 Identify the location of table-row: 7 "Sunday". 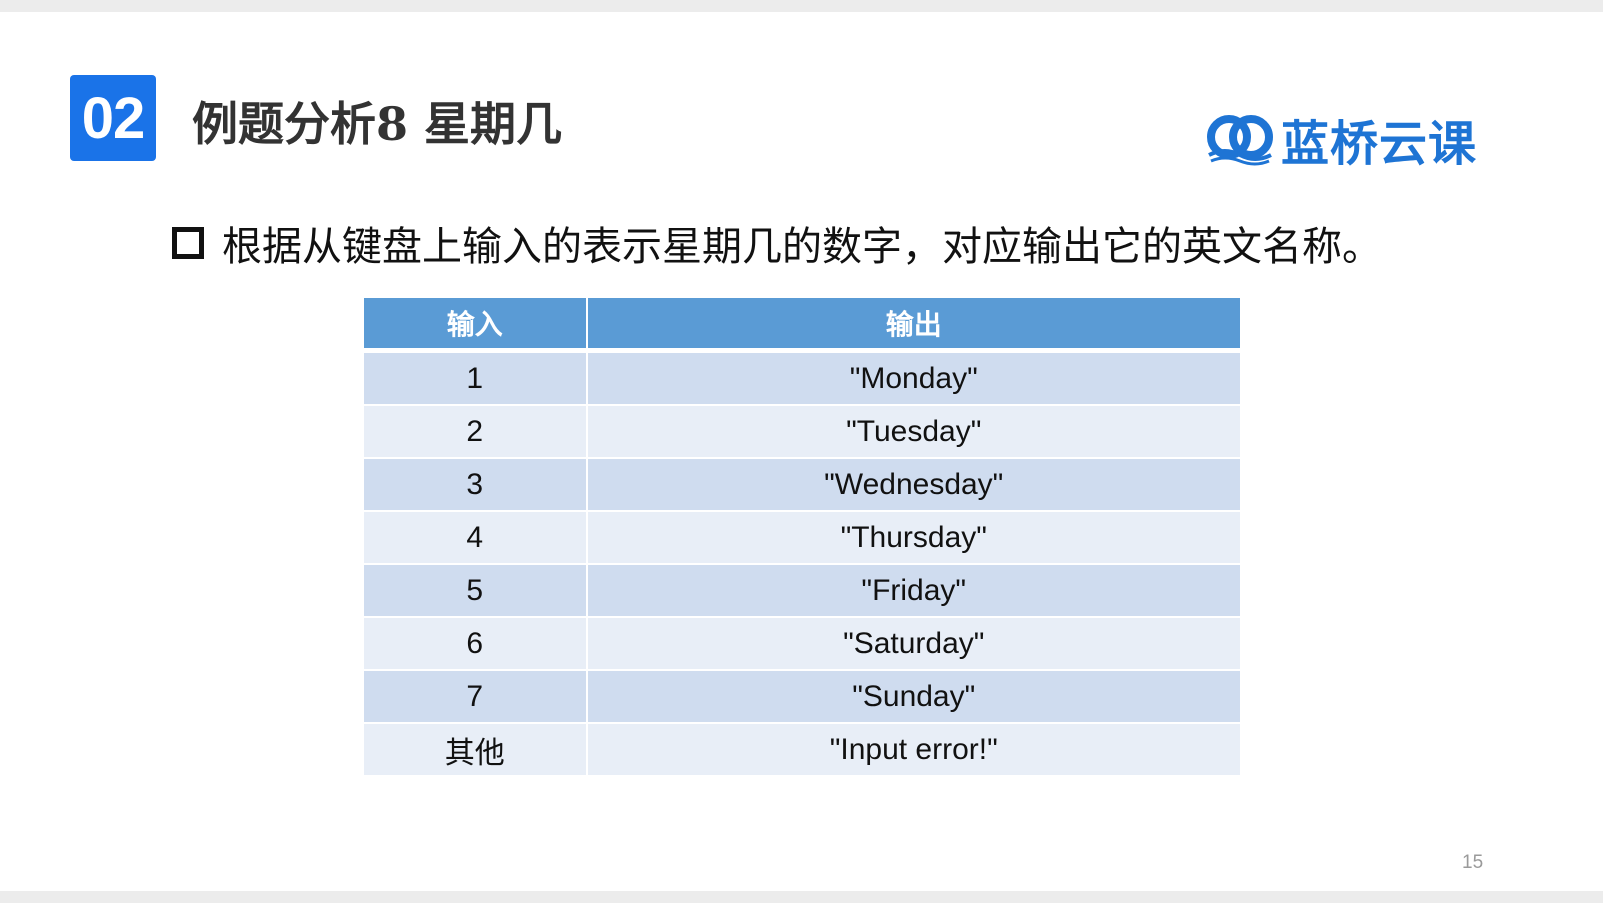
(802, 695).